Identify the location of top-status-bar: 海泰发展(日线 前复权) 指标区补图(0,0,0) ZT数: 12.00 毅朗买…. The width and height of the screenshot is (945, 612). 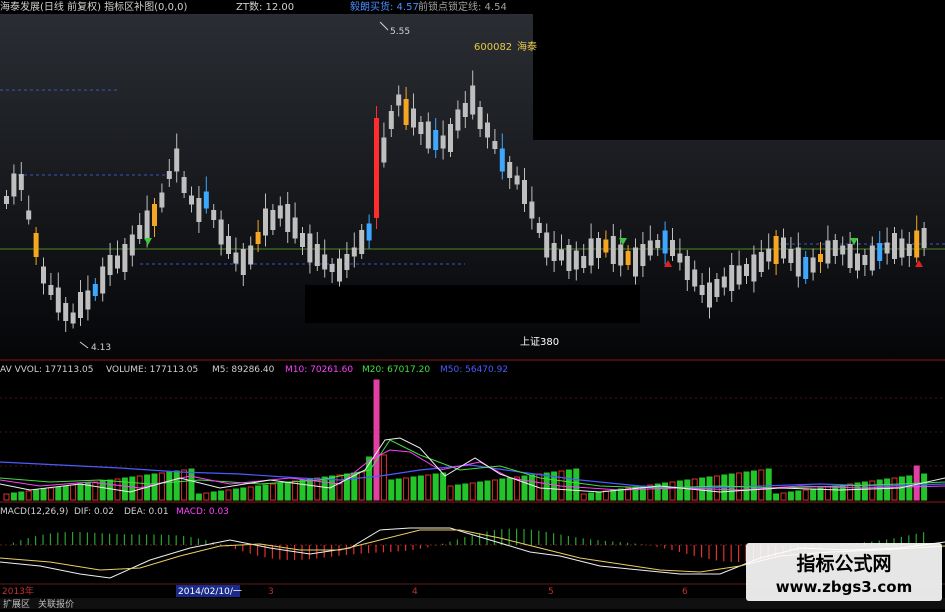
(253, 6).